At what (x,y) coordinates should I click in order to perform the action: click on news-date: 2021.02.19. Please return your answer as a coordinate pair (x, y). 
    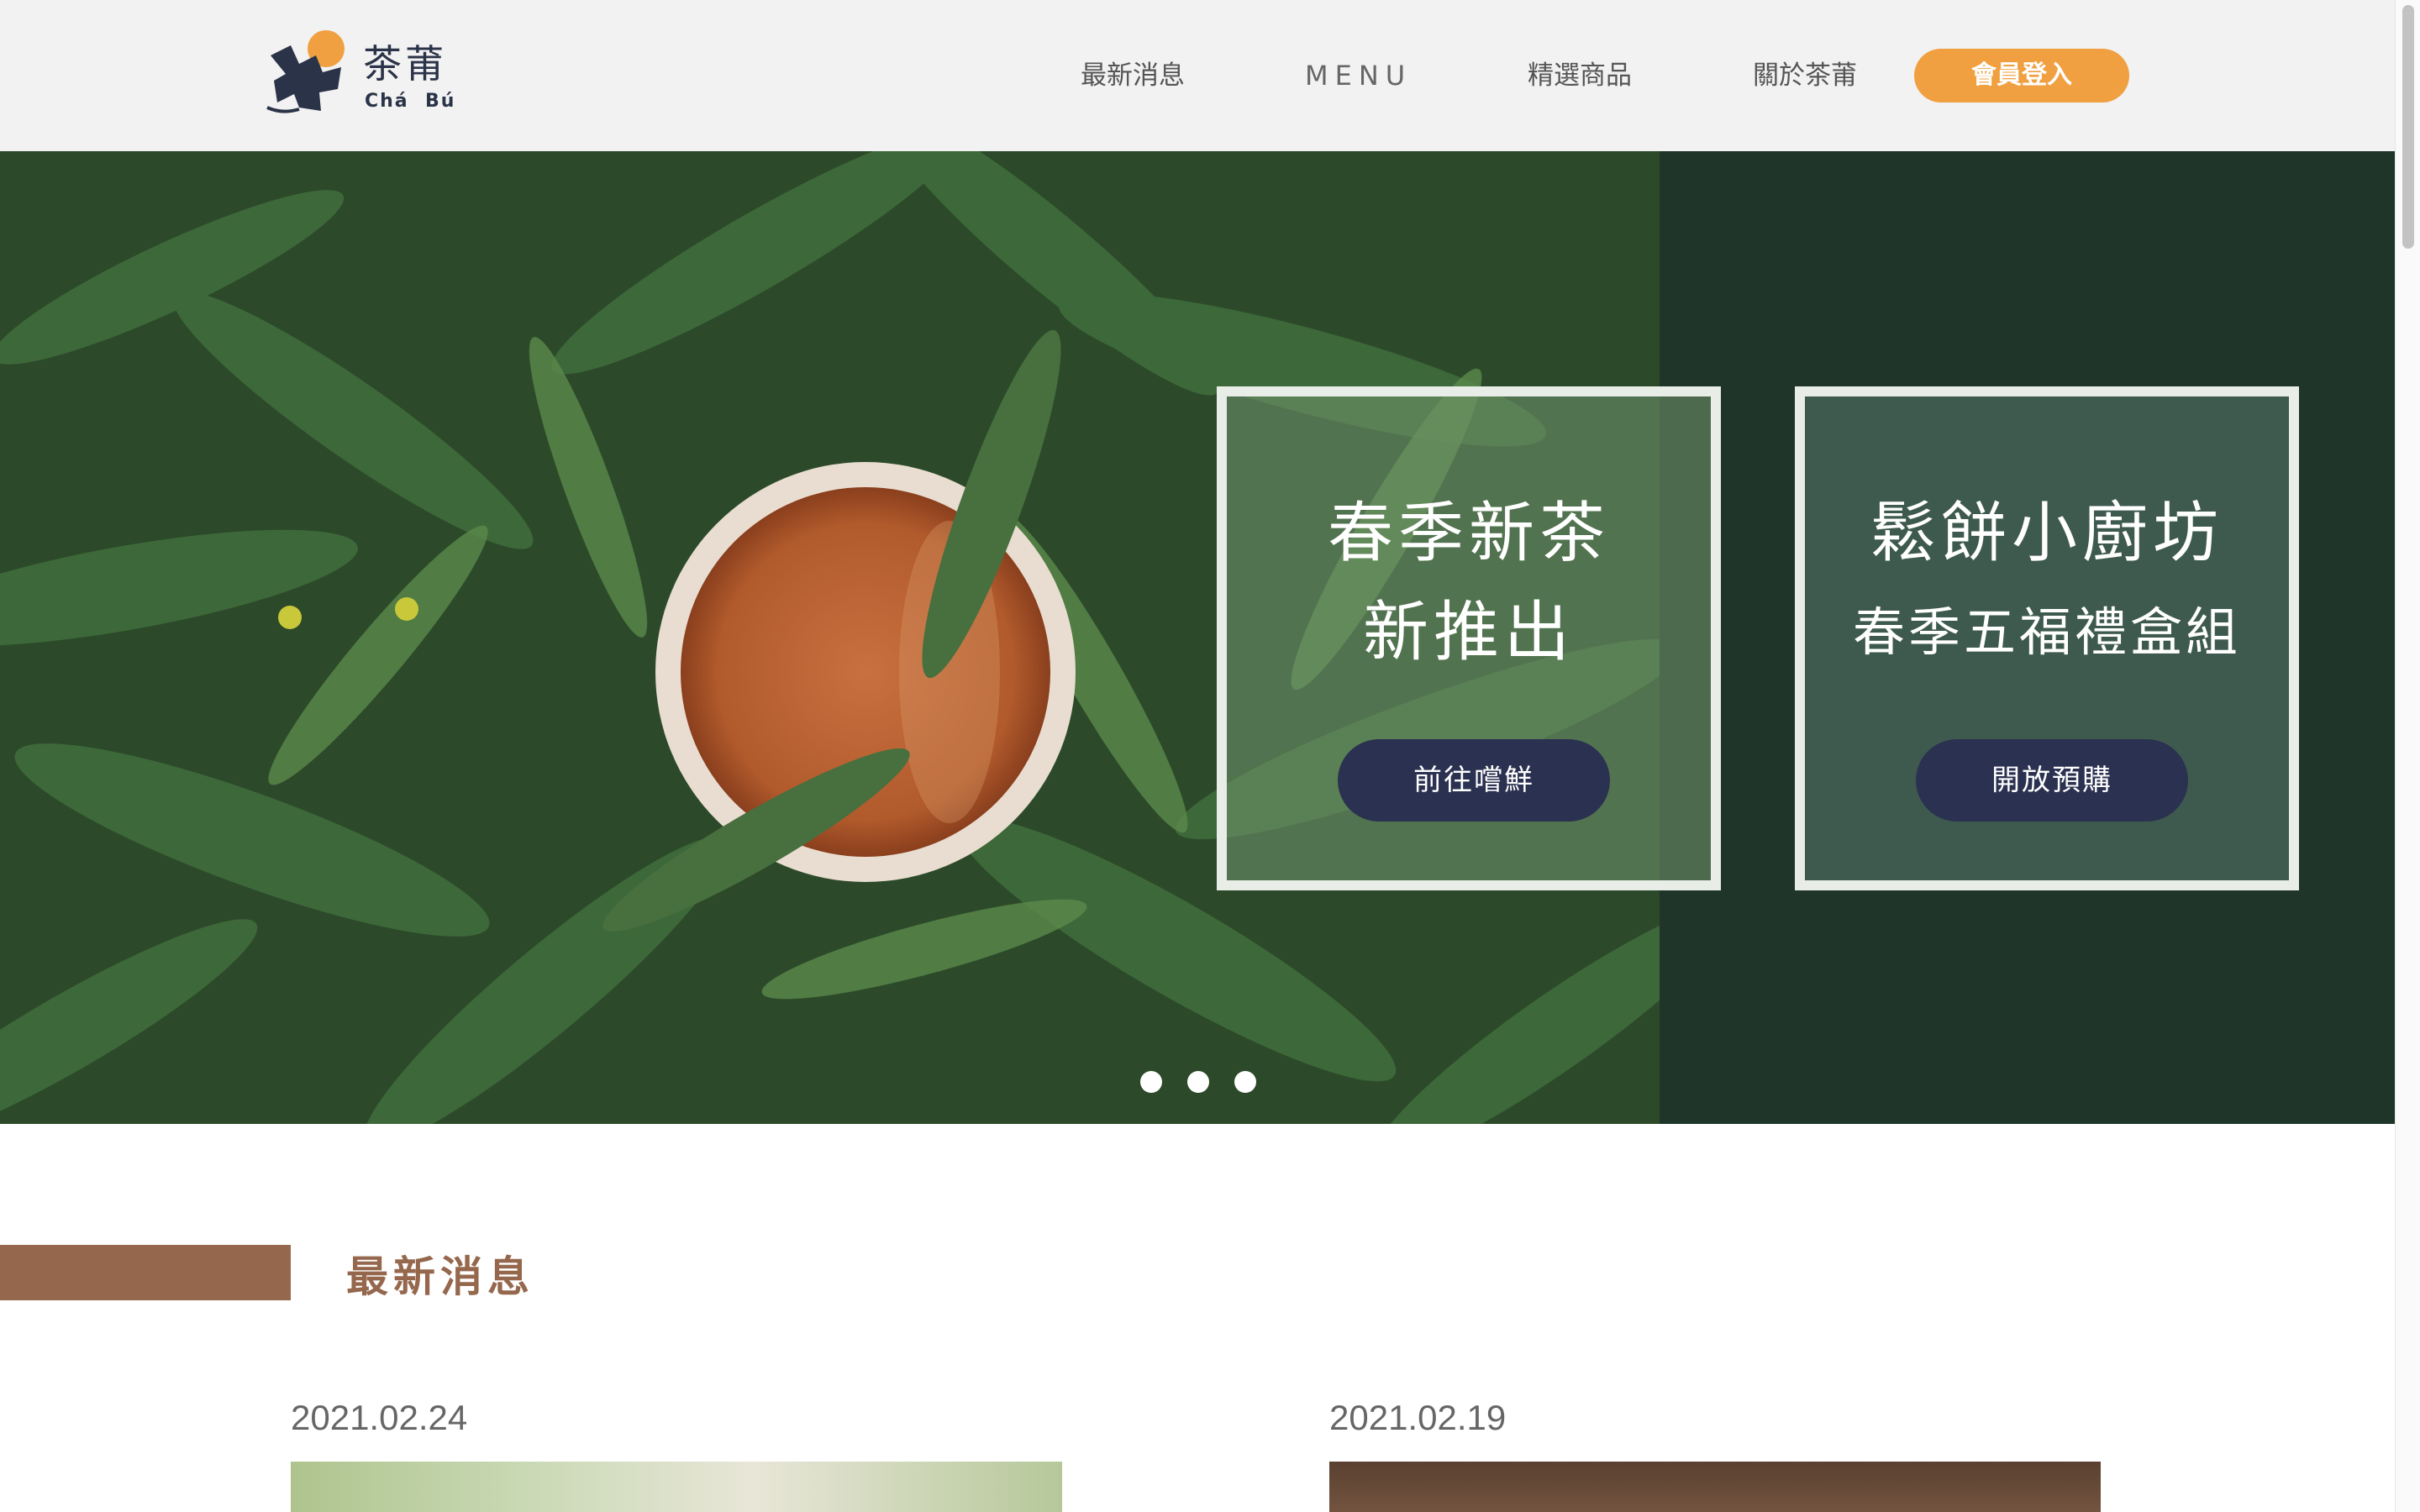
    Looking at the image, I should click on (1418, 1417).